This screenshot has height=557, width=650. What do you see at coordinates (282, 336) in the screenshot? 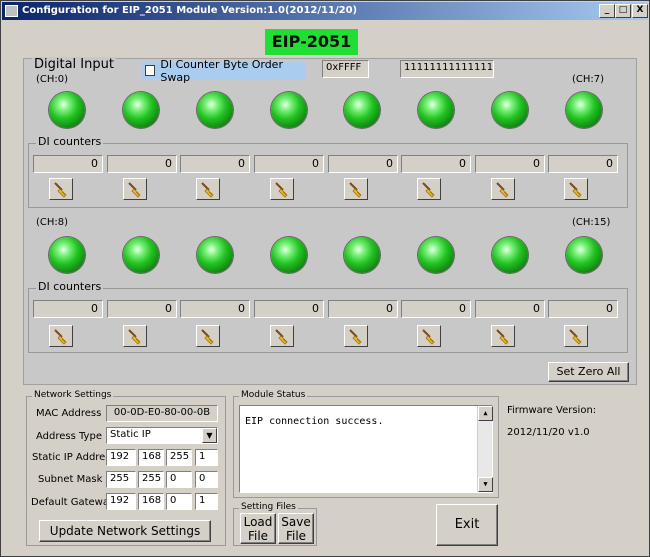
I see `clear-counter-ch11-button` at bounding box center [282, 336].